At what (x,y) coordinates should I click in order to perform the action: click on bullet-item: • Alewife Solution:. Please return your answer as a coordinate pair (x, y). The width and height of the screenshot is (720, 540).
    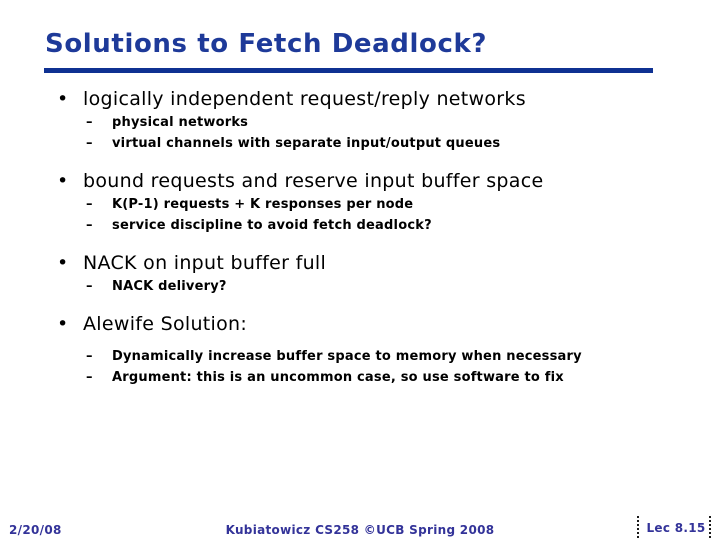
    Looking at the image, I should click on (360, 324).